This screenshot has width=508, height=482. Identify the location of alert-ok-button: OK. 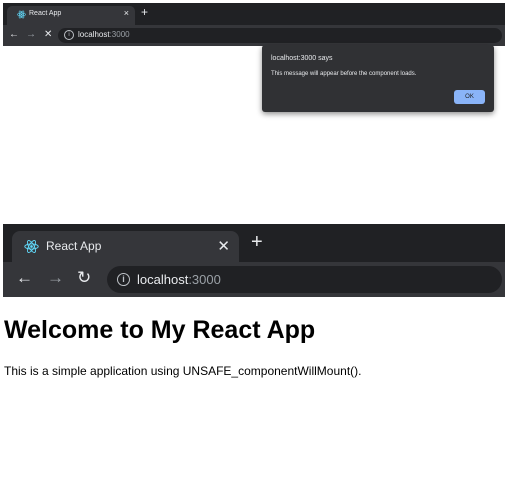
(469, 97).